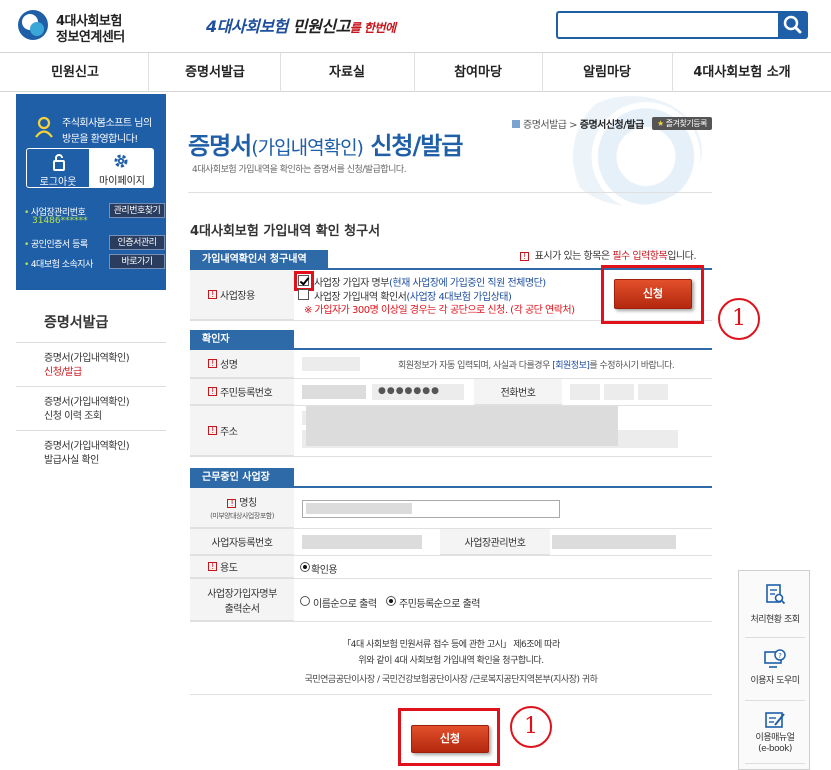 The image size is (831, 770). What do you see at coordinates (122, 181) in the screenshot?
I see `mypage-label: 마이페이지` at bounding box center [122, 181].